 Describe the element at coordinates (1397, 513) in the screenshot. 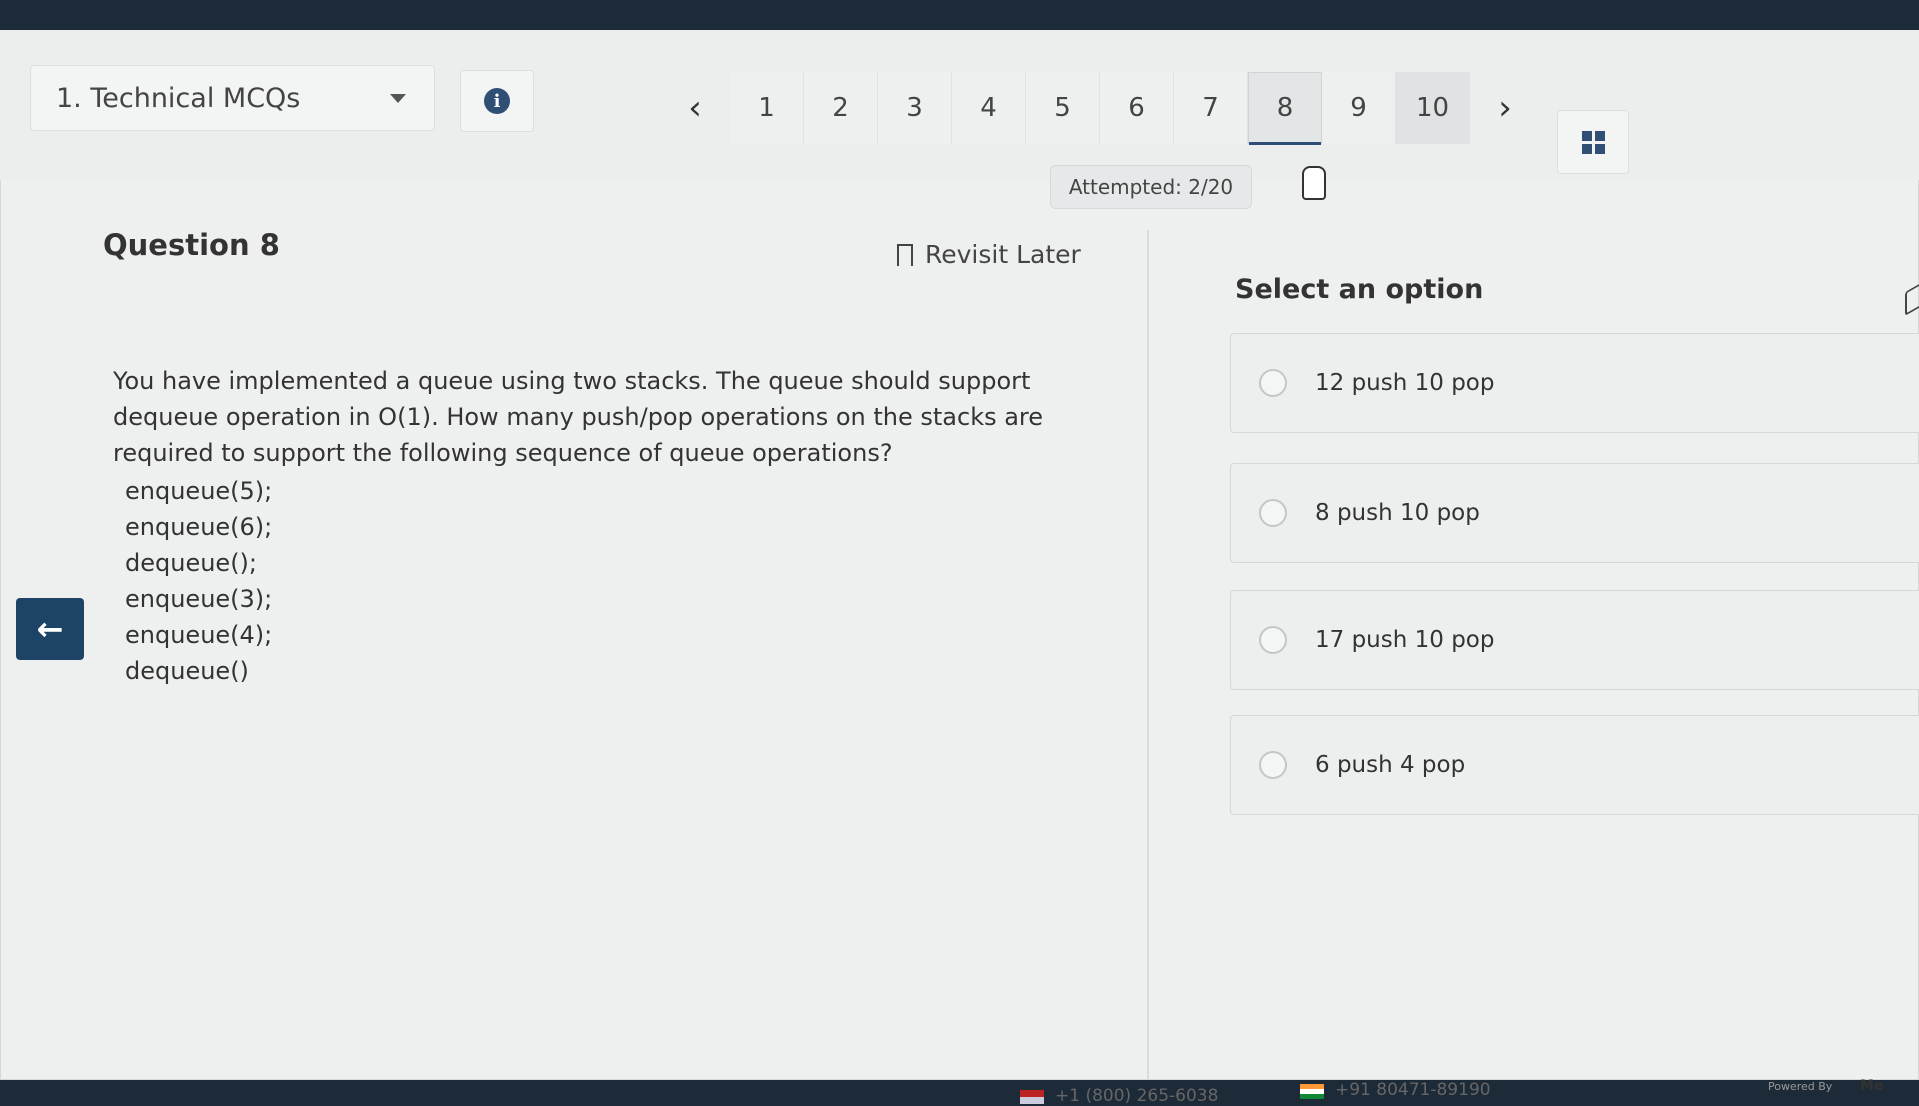

I see `option-label: 8 push 10 pop` at that location.